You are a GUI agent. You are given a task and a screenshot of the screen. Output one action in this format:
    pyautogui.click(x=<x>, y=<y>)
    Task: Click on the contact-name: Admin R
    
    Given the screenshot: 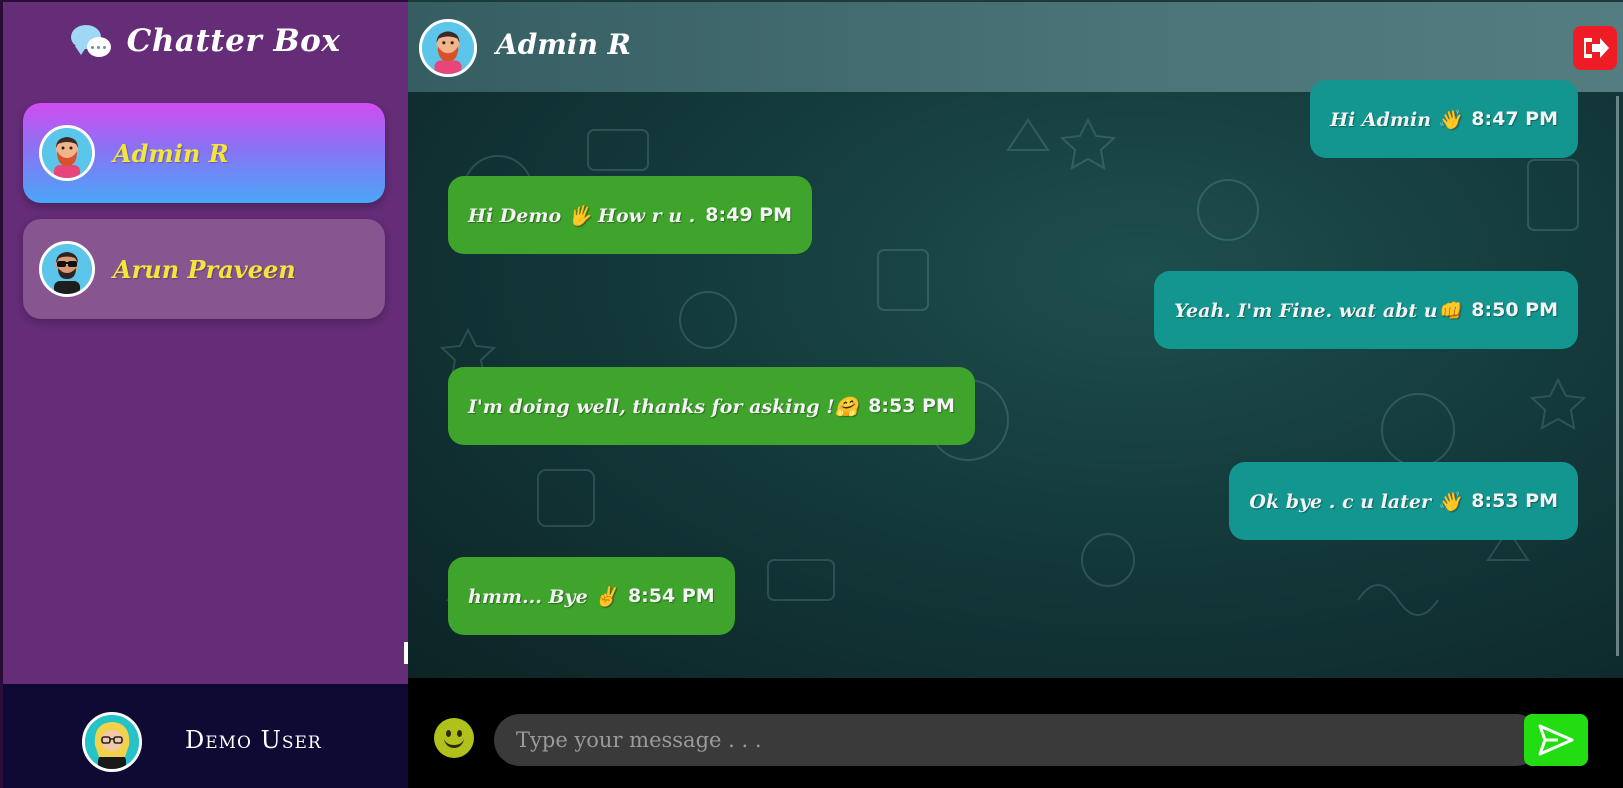 What is the action you would take?
    pyautogui.click(x=171, y=153)
    